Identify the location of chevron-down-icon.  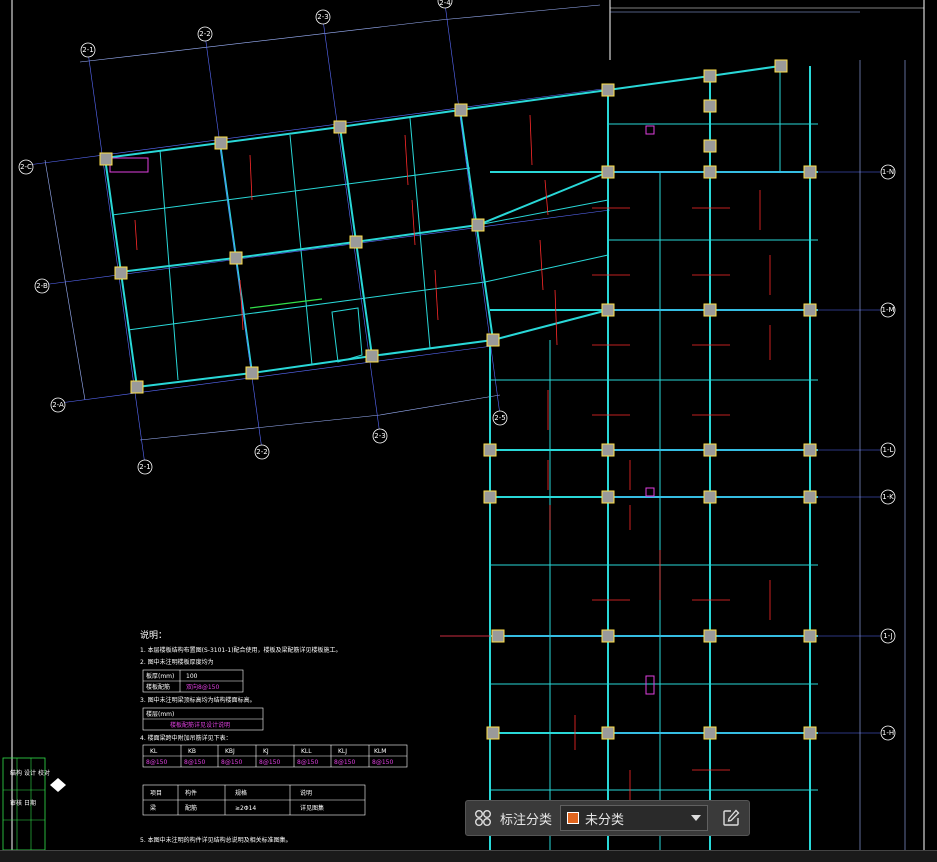
(696, 818).